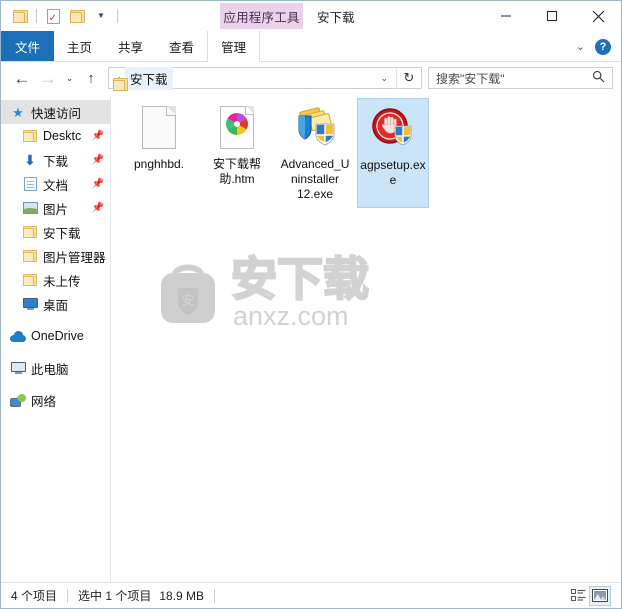 The height and width of the screenshot is (609, 622). I want to click on site-watermark: 安 安下载 anxz.com, so click(301, 292).